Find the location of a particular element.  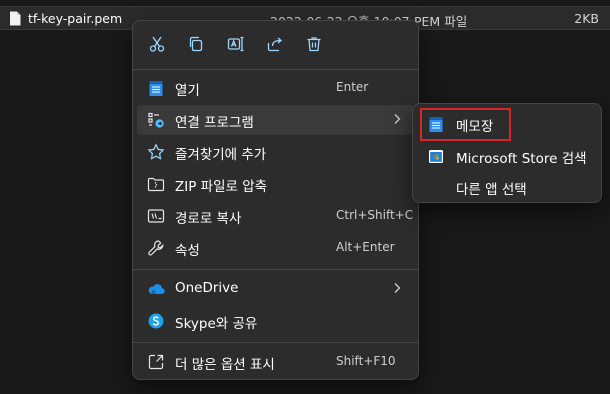

copy-button is located at coordinates (196, 46).